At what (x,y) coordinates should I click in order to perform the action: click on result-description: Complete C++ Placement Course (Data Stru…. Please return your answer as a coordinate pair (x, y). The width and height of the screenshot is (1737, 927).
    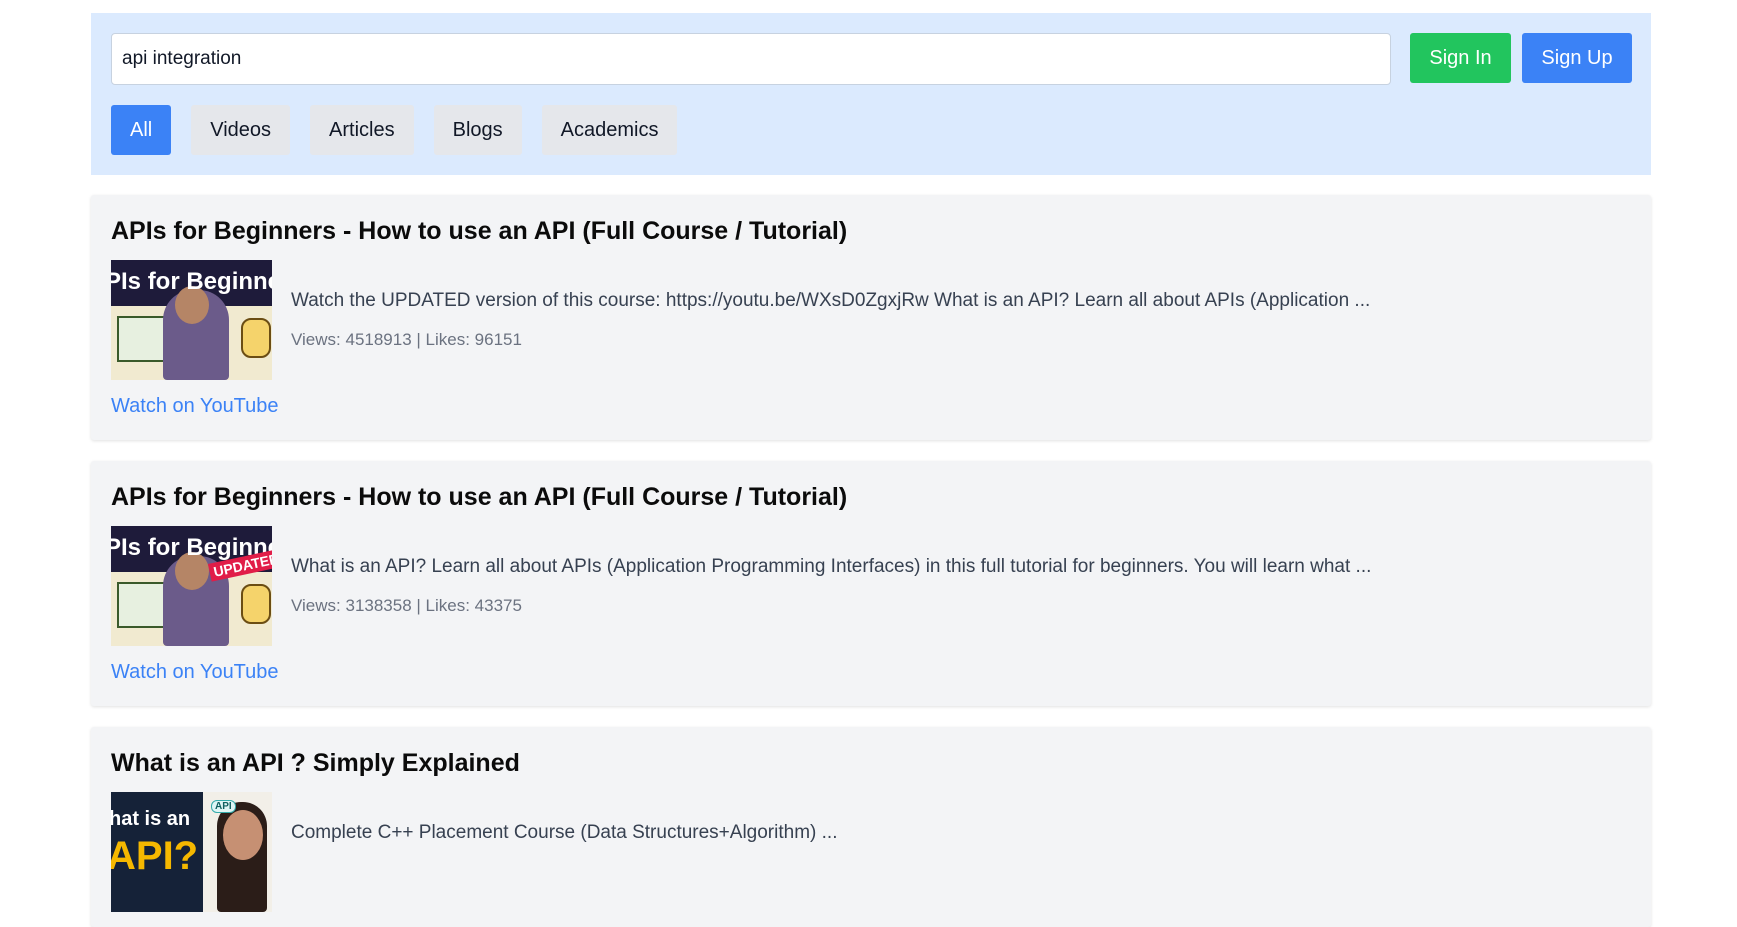
    Looking at the image, I should click on (564, 832).